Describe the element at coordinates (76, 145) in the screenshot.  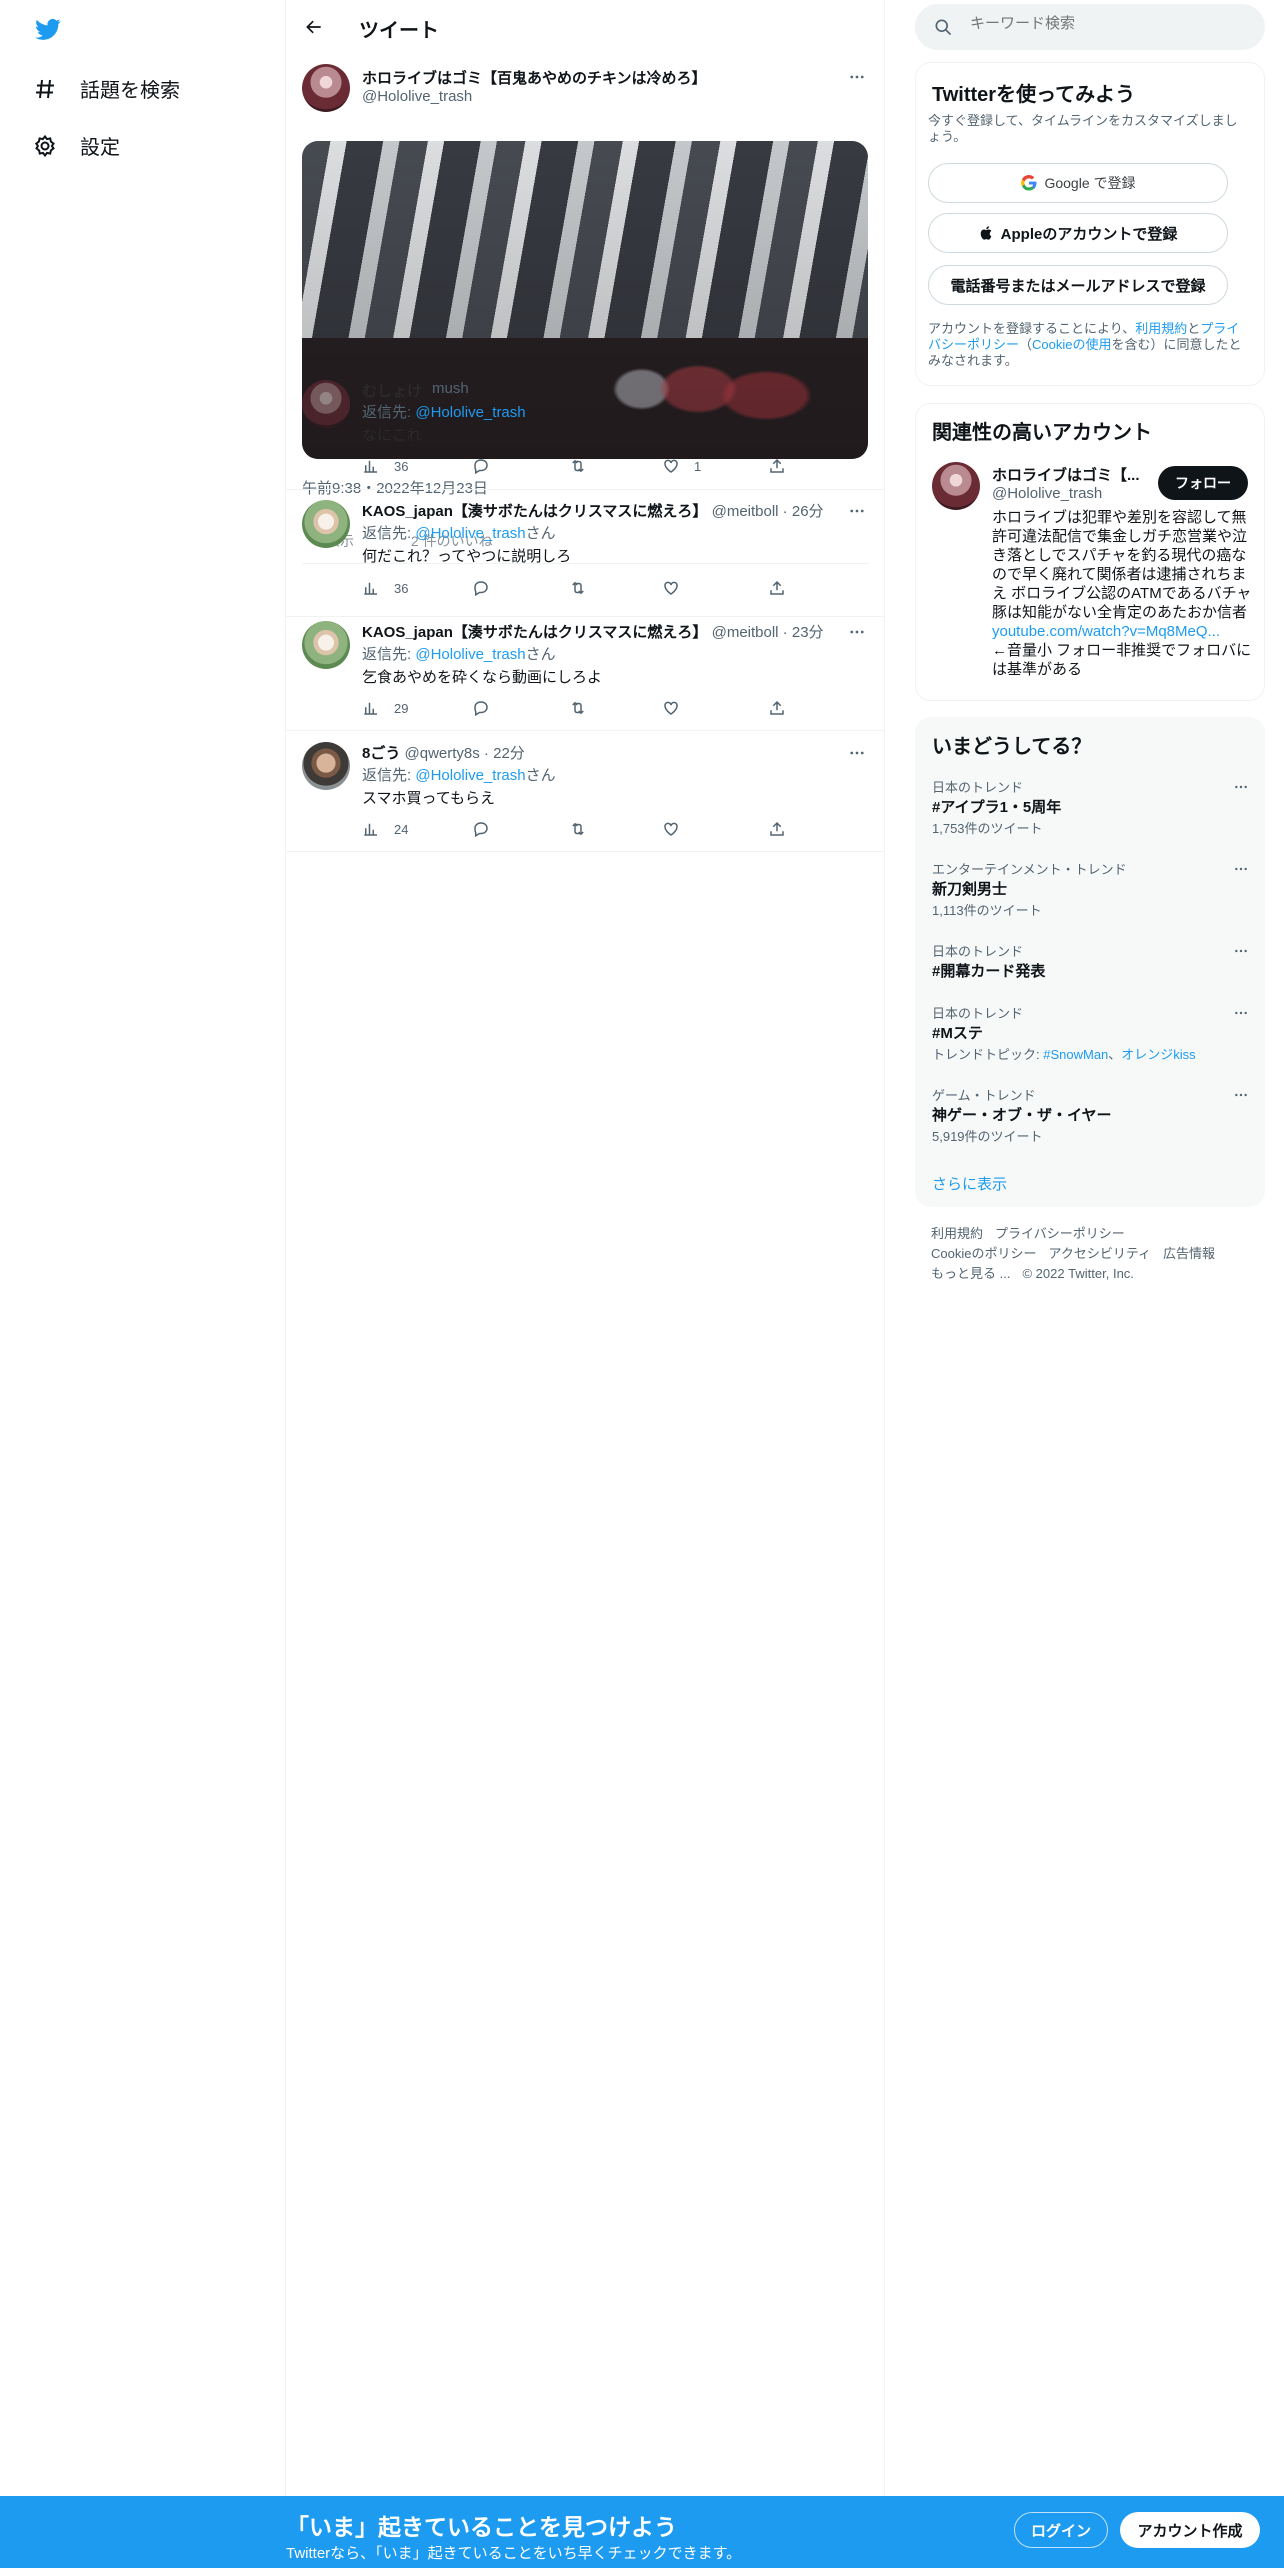
I see `nav-settings: 設定` at that location.